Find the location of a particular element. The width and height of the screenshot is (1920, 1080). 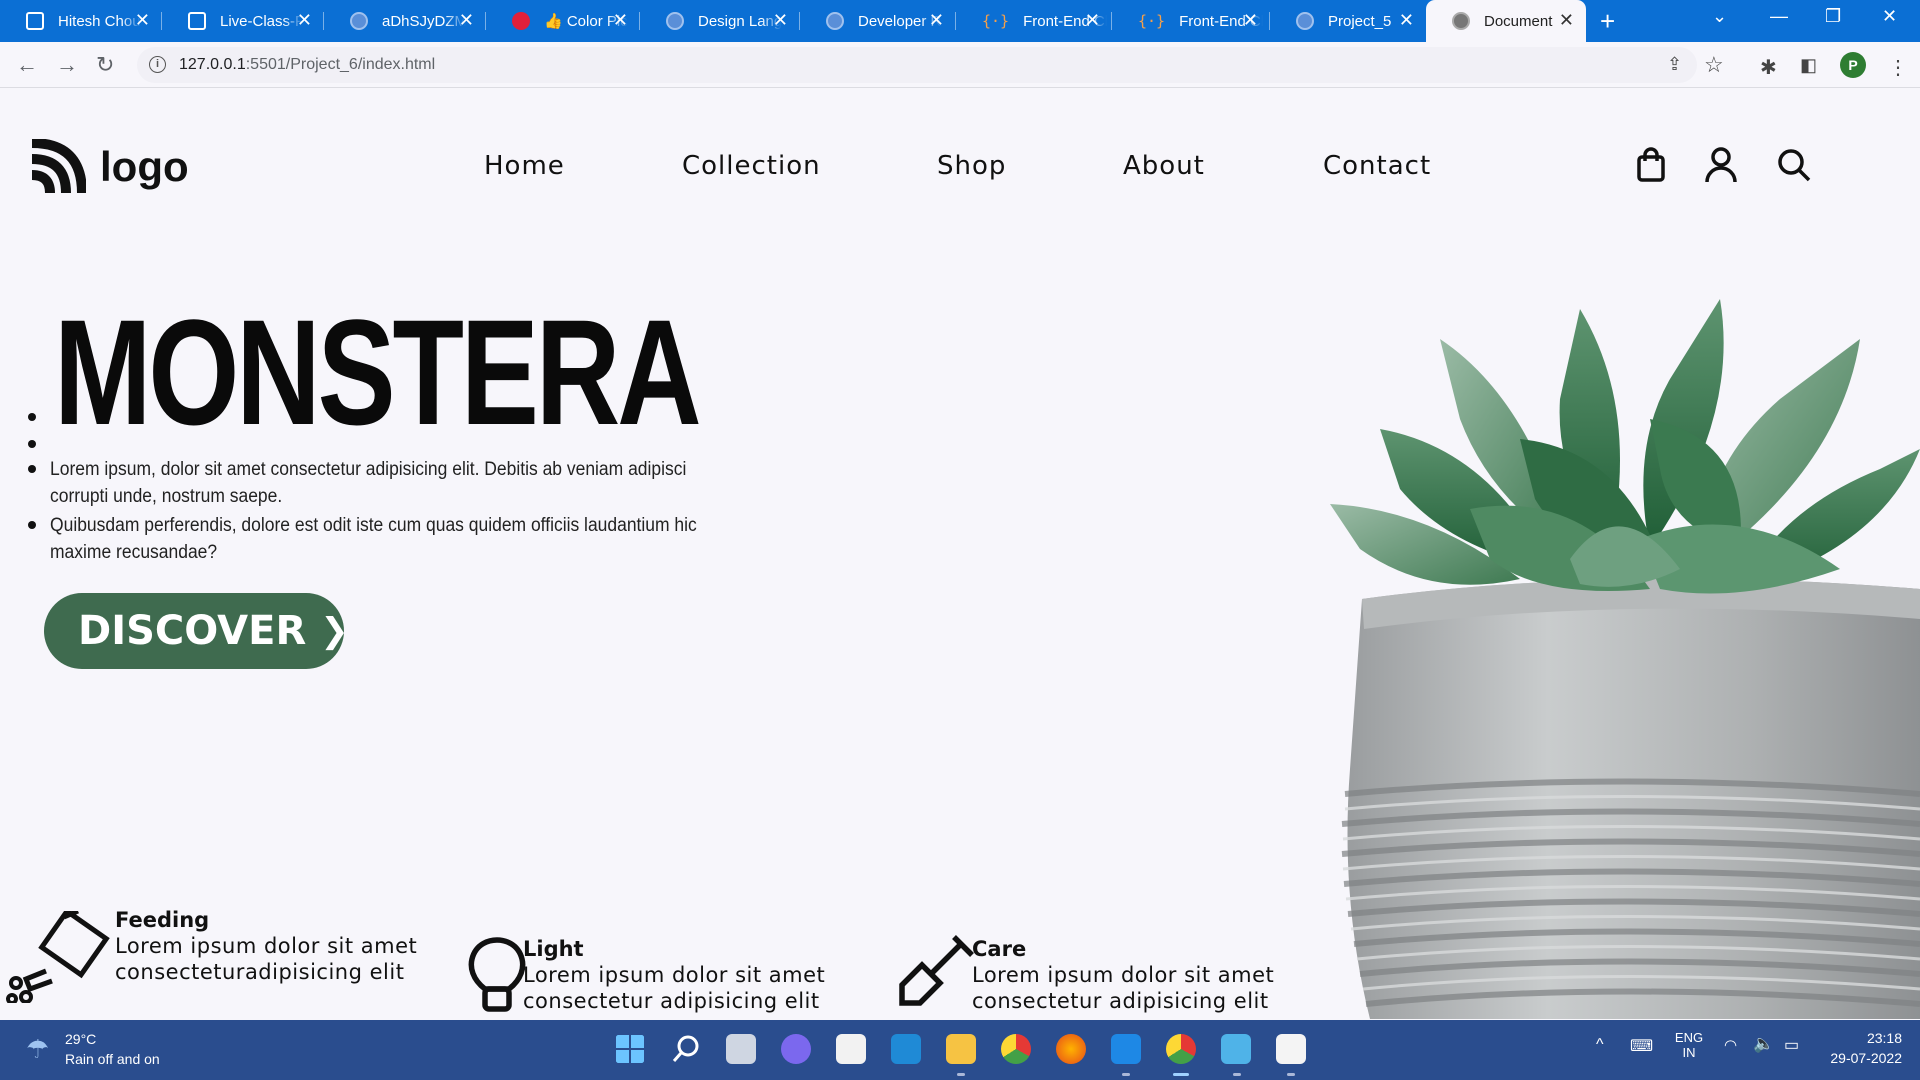

photos-icon is located at coordinates (1236, 1049).